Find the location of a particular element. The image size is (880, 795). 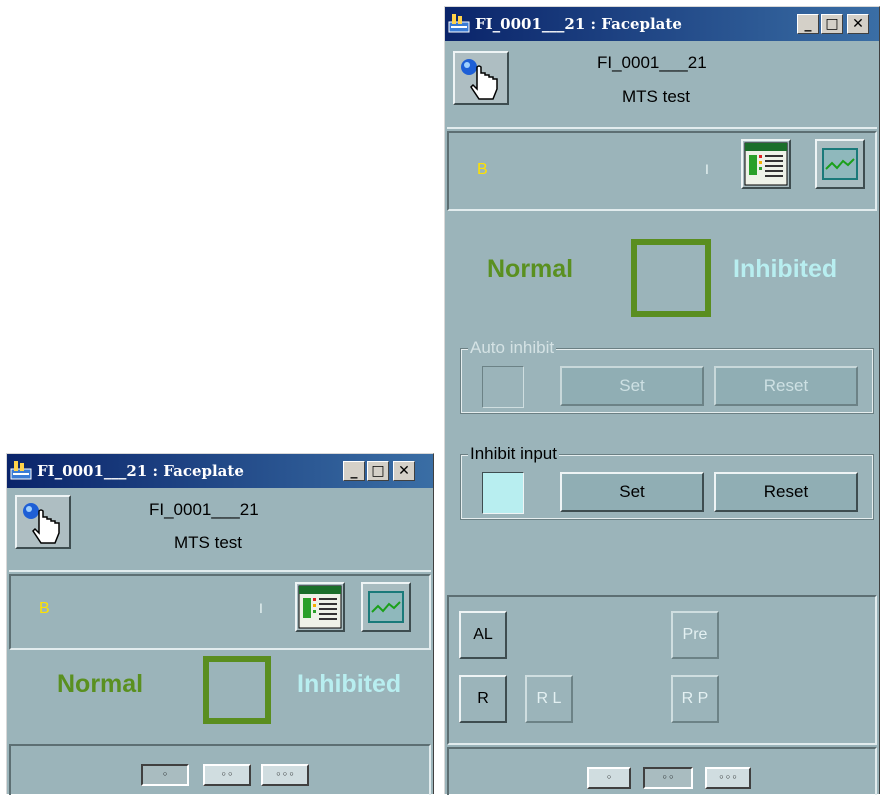

alarm-acknowledge-button: AL is located at coordinates (483, 635).